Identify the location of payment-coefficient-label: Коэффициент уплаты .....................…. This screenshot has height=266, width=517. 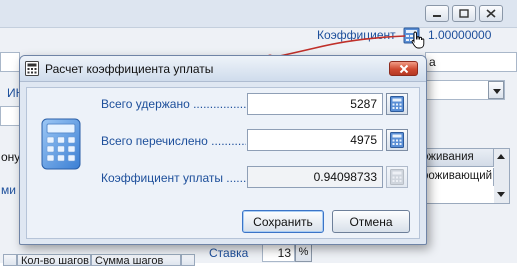
(173, 178).